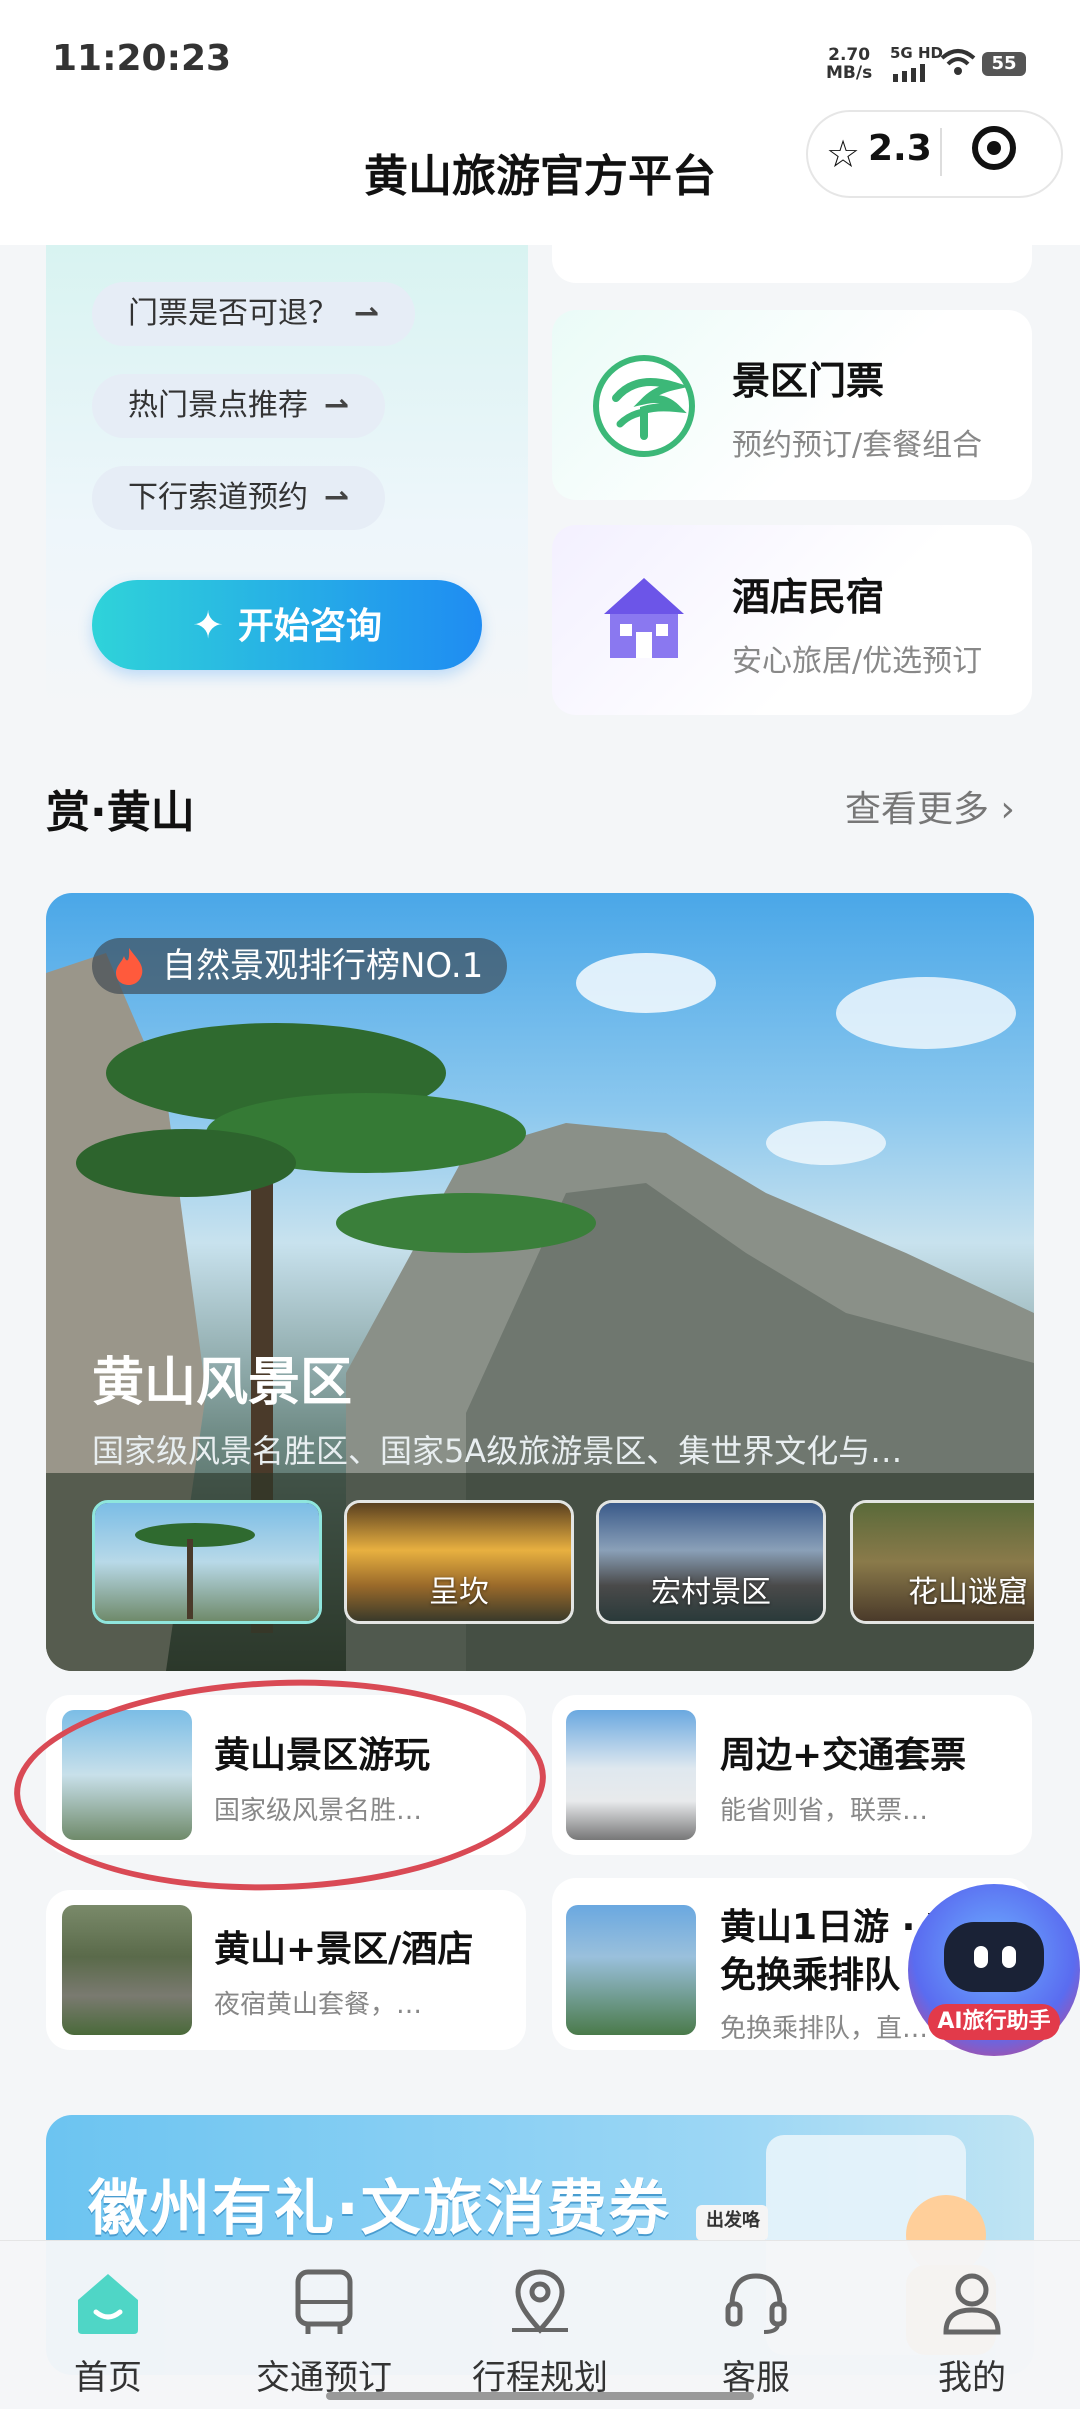 Image resolution: width=1080 pixels, height=2409 pixels. Describe the element at coordinates (129, 966) in the screenshot. I see `flame-icon` at that location.